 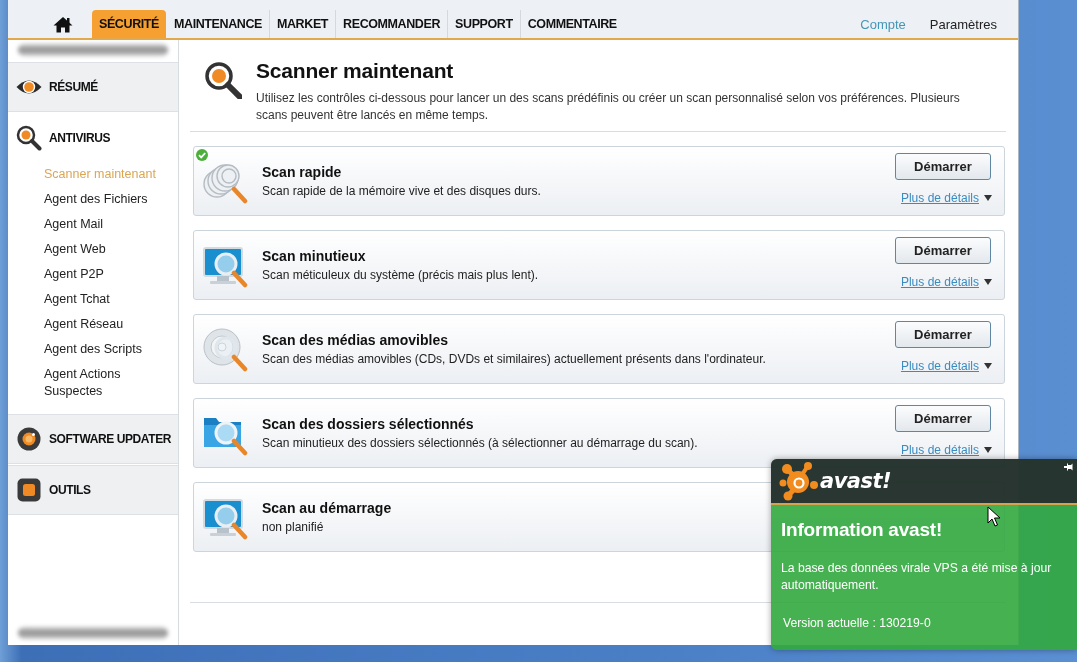 What do you see at coordinates (401, 191) in the screenshot?
I see `scan-description: Scan rapide de la mémoire vive et des disques durs.` at bounding box center [401, 191].